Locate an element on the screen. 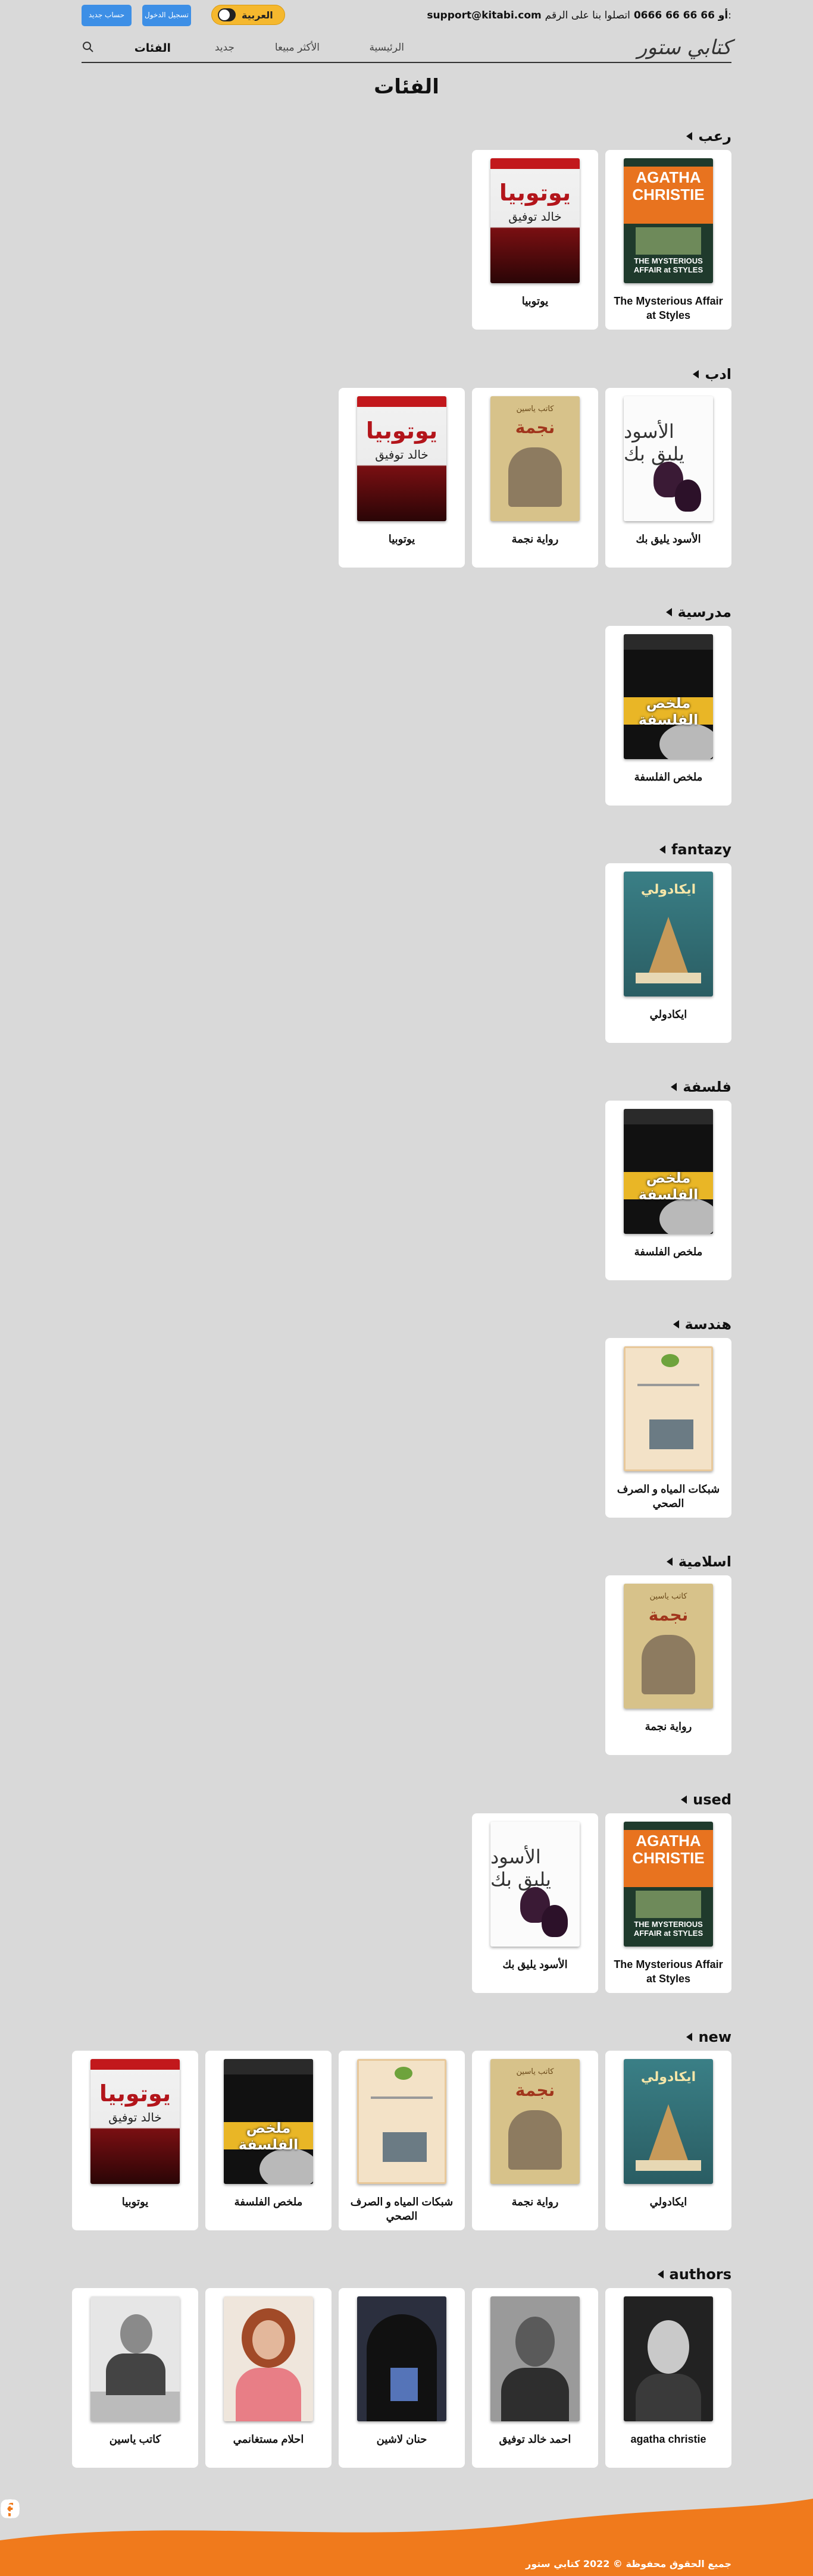 The width and height of the screenshot is (813, 2576). book-cover: ايكادولي is located at coordinates (668, 2121).